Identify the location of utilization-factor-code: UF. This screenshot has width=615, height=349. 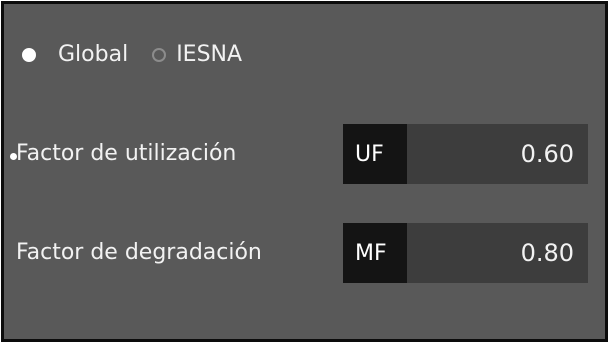
(375, 154).